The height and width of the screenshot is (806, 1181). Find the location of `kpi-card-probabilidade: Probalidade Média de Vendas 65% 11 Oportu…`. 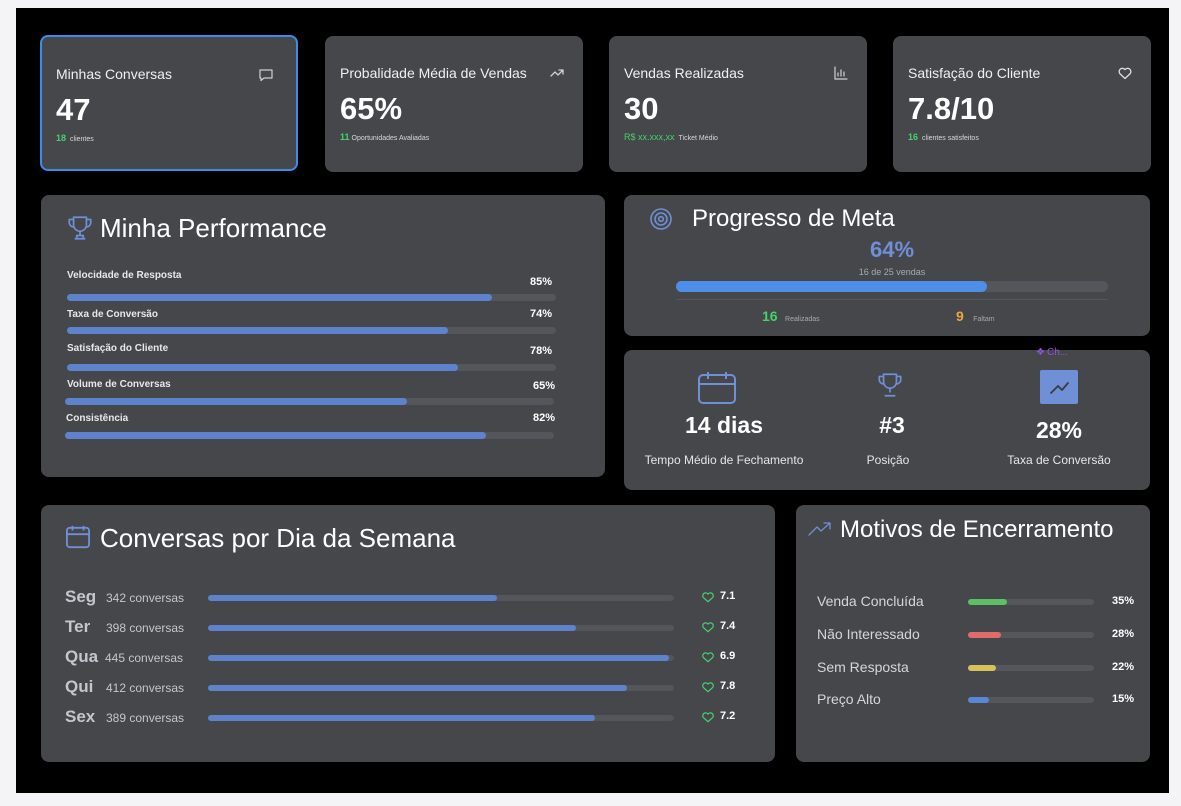

kpi-card-probabilidade: Probalidade Média de Vendas 65% 11 Oportu… is located at coordinates (454, 104).